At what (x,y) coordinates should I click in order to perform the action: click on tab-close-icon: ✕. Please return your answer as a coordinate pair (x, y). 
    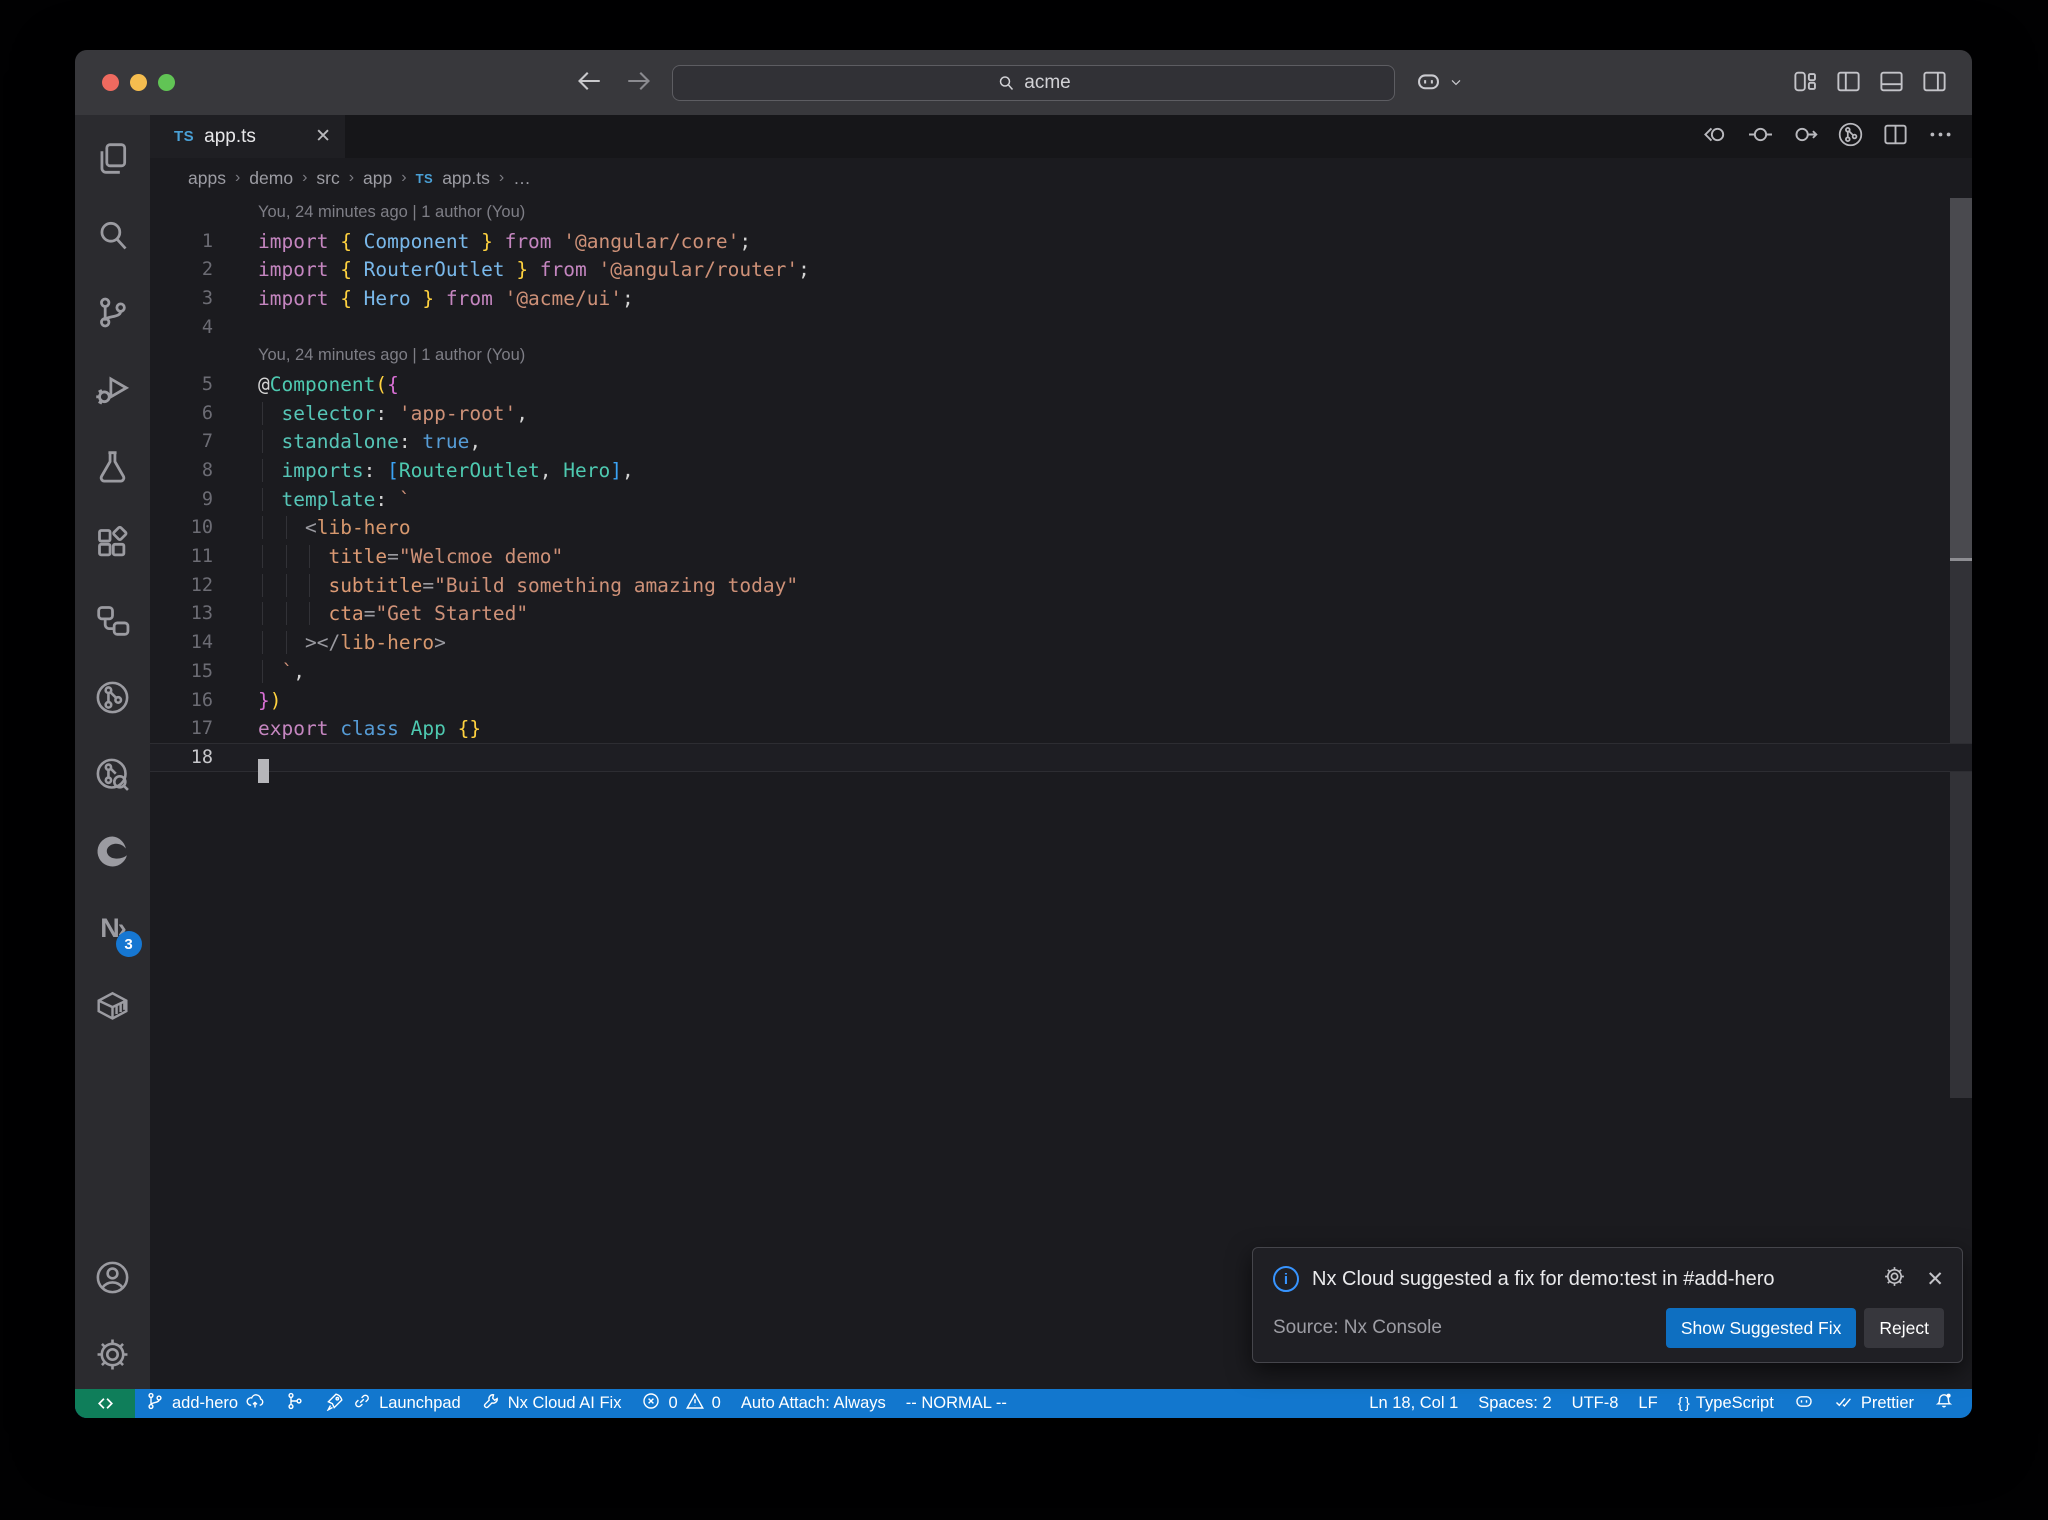
    Looking at the image, I should click on (323, 136).